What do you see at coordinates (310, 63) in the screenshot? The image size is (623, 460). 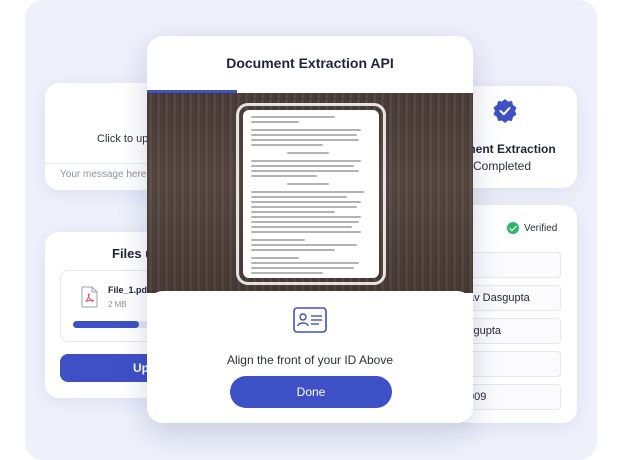 I see `modal-title: Document Extraction API` at bounding box center [310, 63].